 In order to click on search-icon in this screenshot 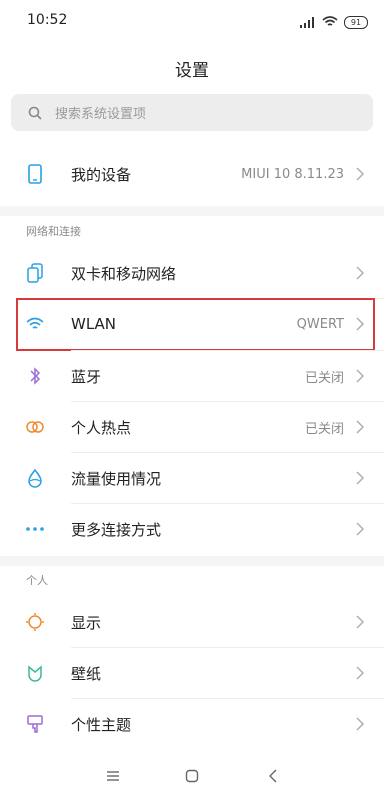, I will do `click(35, 113)`.